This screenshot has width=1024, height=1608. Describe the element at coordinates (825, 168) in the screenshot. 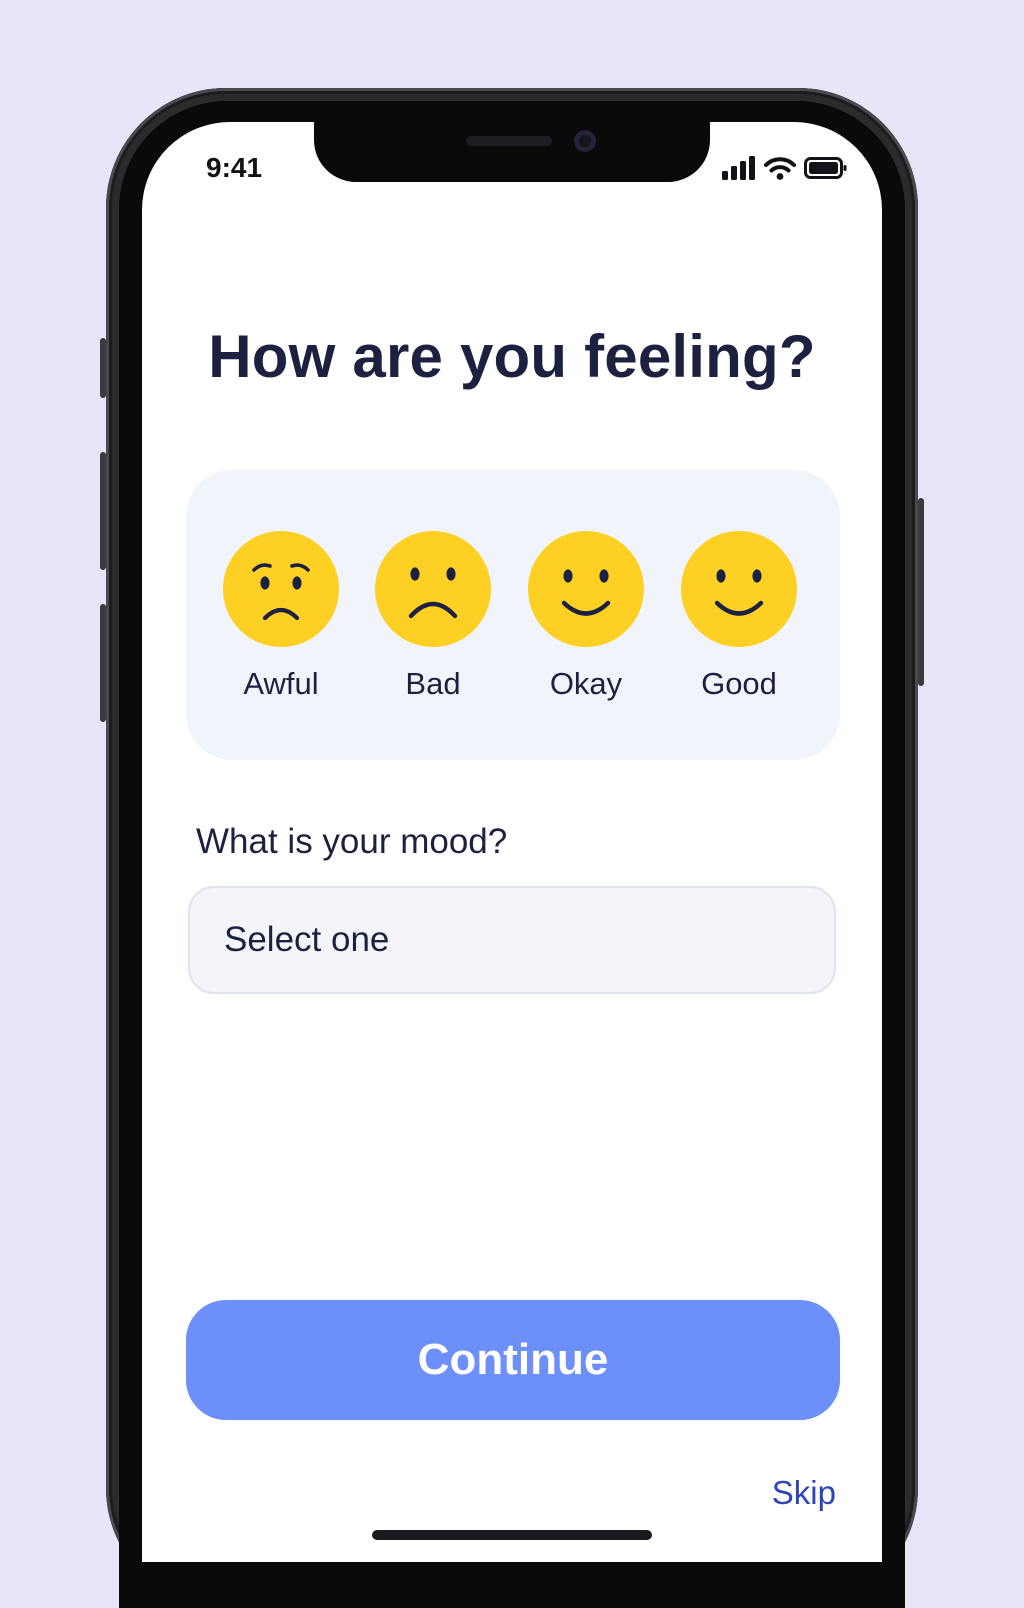

I see `battery-icon` at that location.